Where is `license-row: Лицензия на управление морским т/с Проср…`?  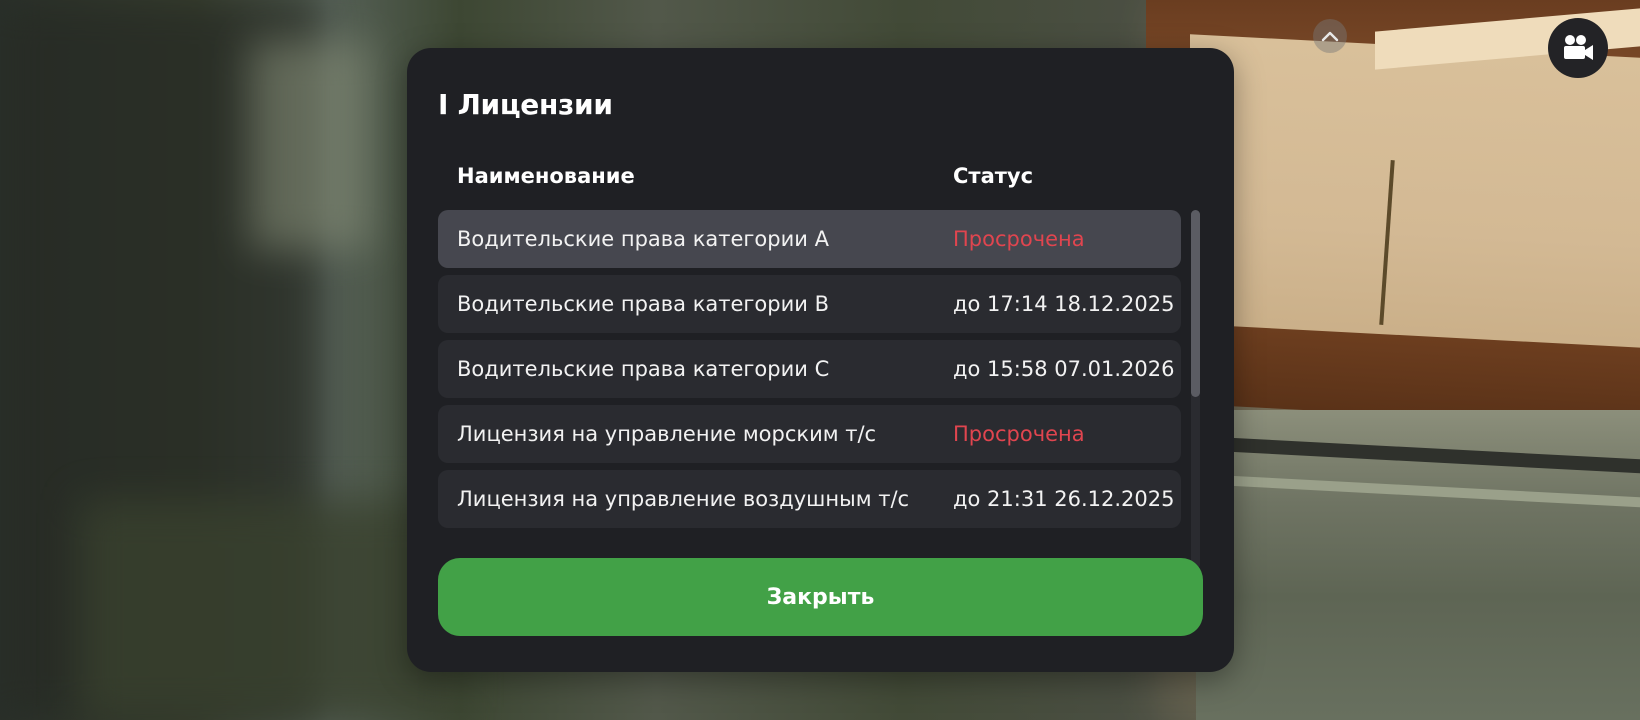
license-row: Лицензия на управление морским т/с Проср… is located at coordinates (809, 434).